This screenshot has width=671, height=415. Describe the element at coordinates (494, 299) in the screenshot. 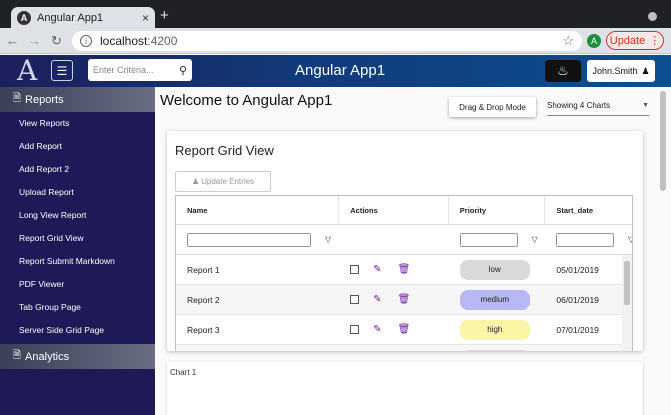

I see `priority-badge: medium` at that location.